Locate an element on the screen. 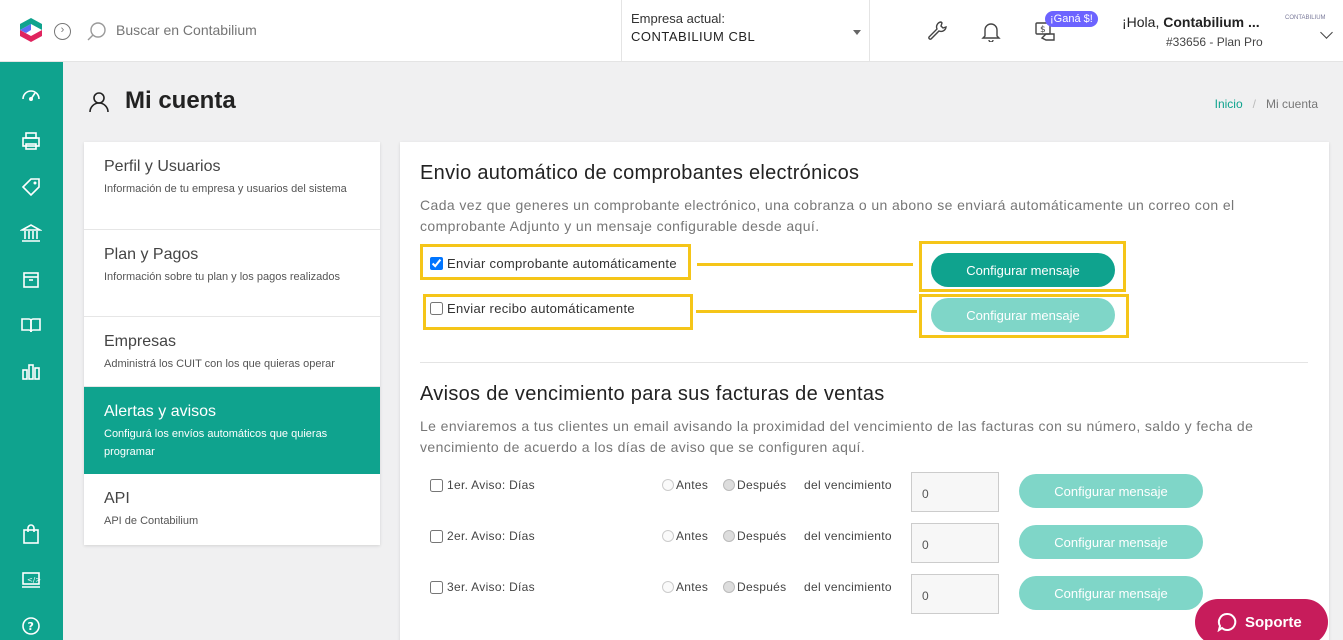 The image size is (1343, 640). soporte-button: Soporte is located at coordinates (1261, 619).